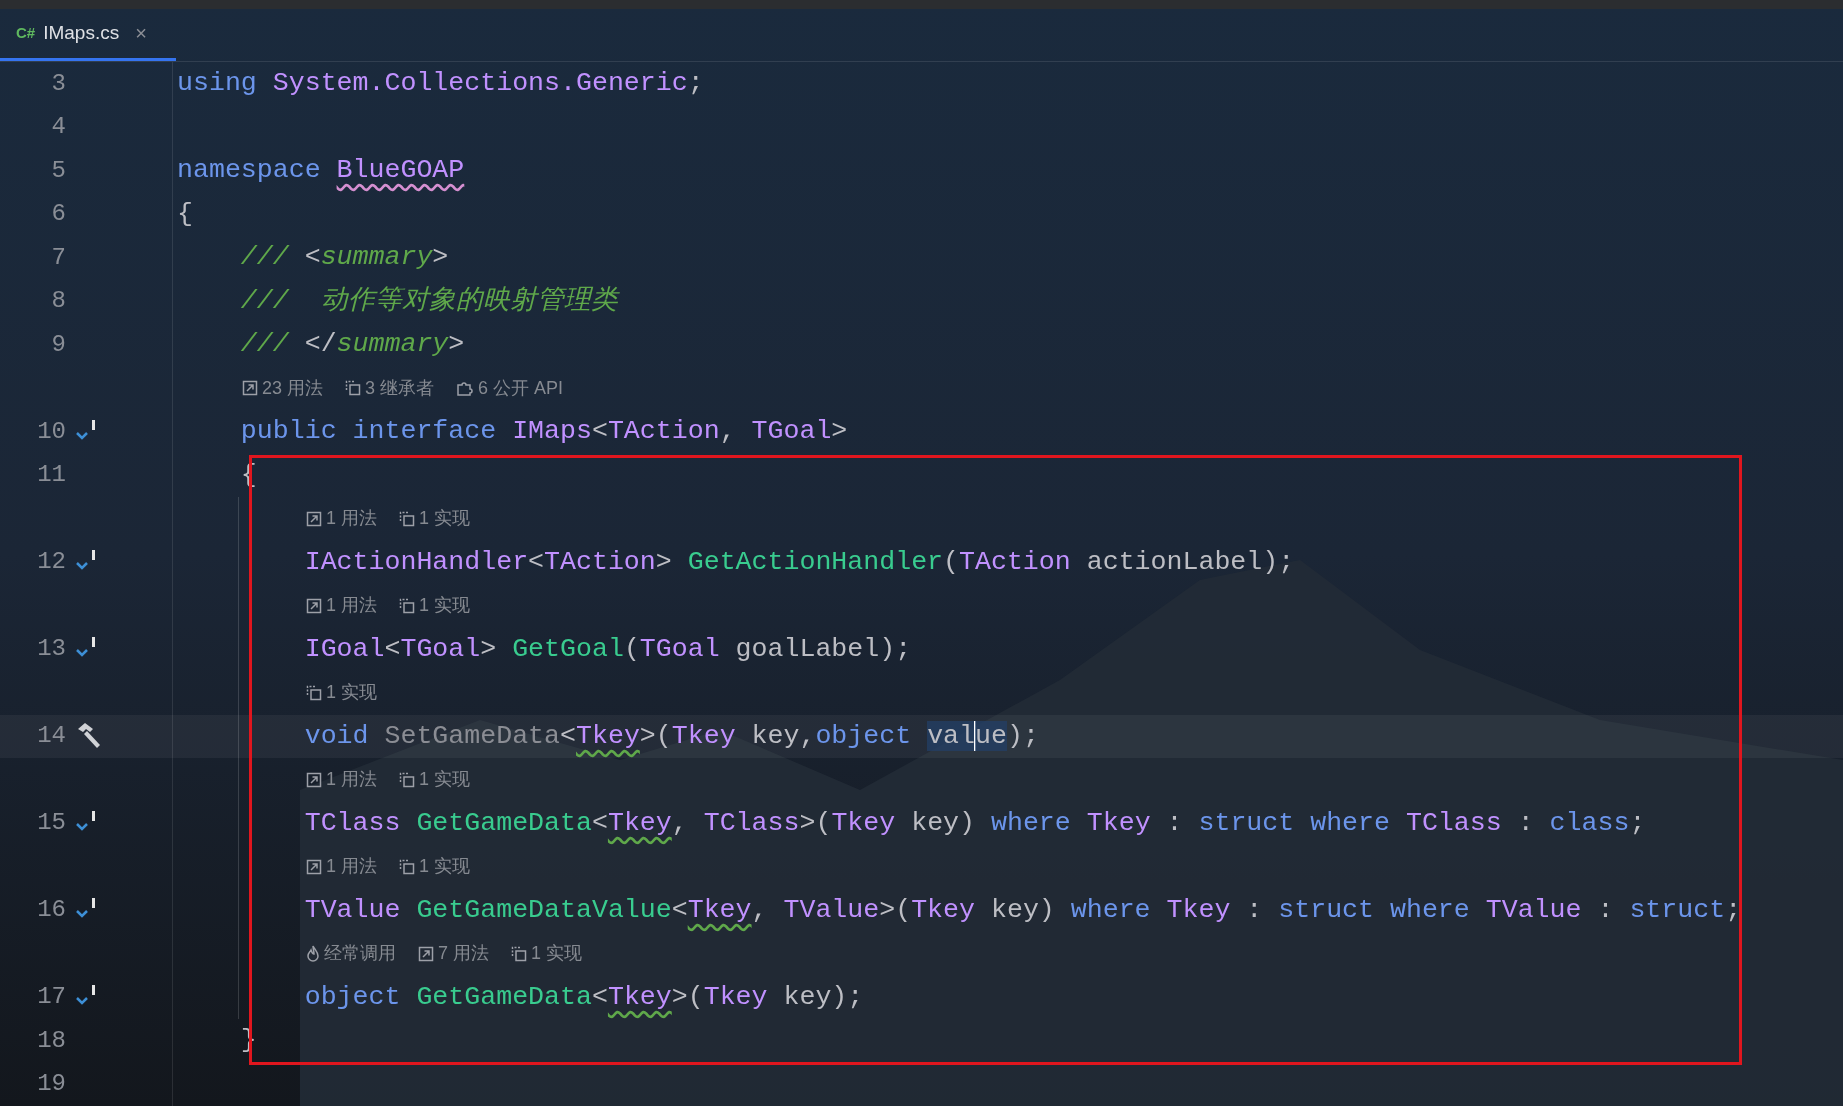  What do you see at coordinates (58, 344) in the screenshot?
I see `line-number: 9` at bounding box center [58, 344].